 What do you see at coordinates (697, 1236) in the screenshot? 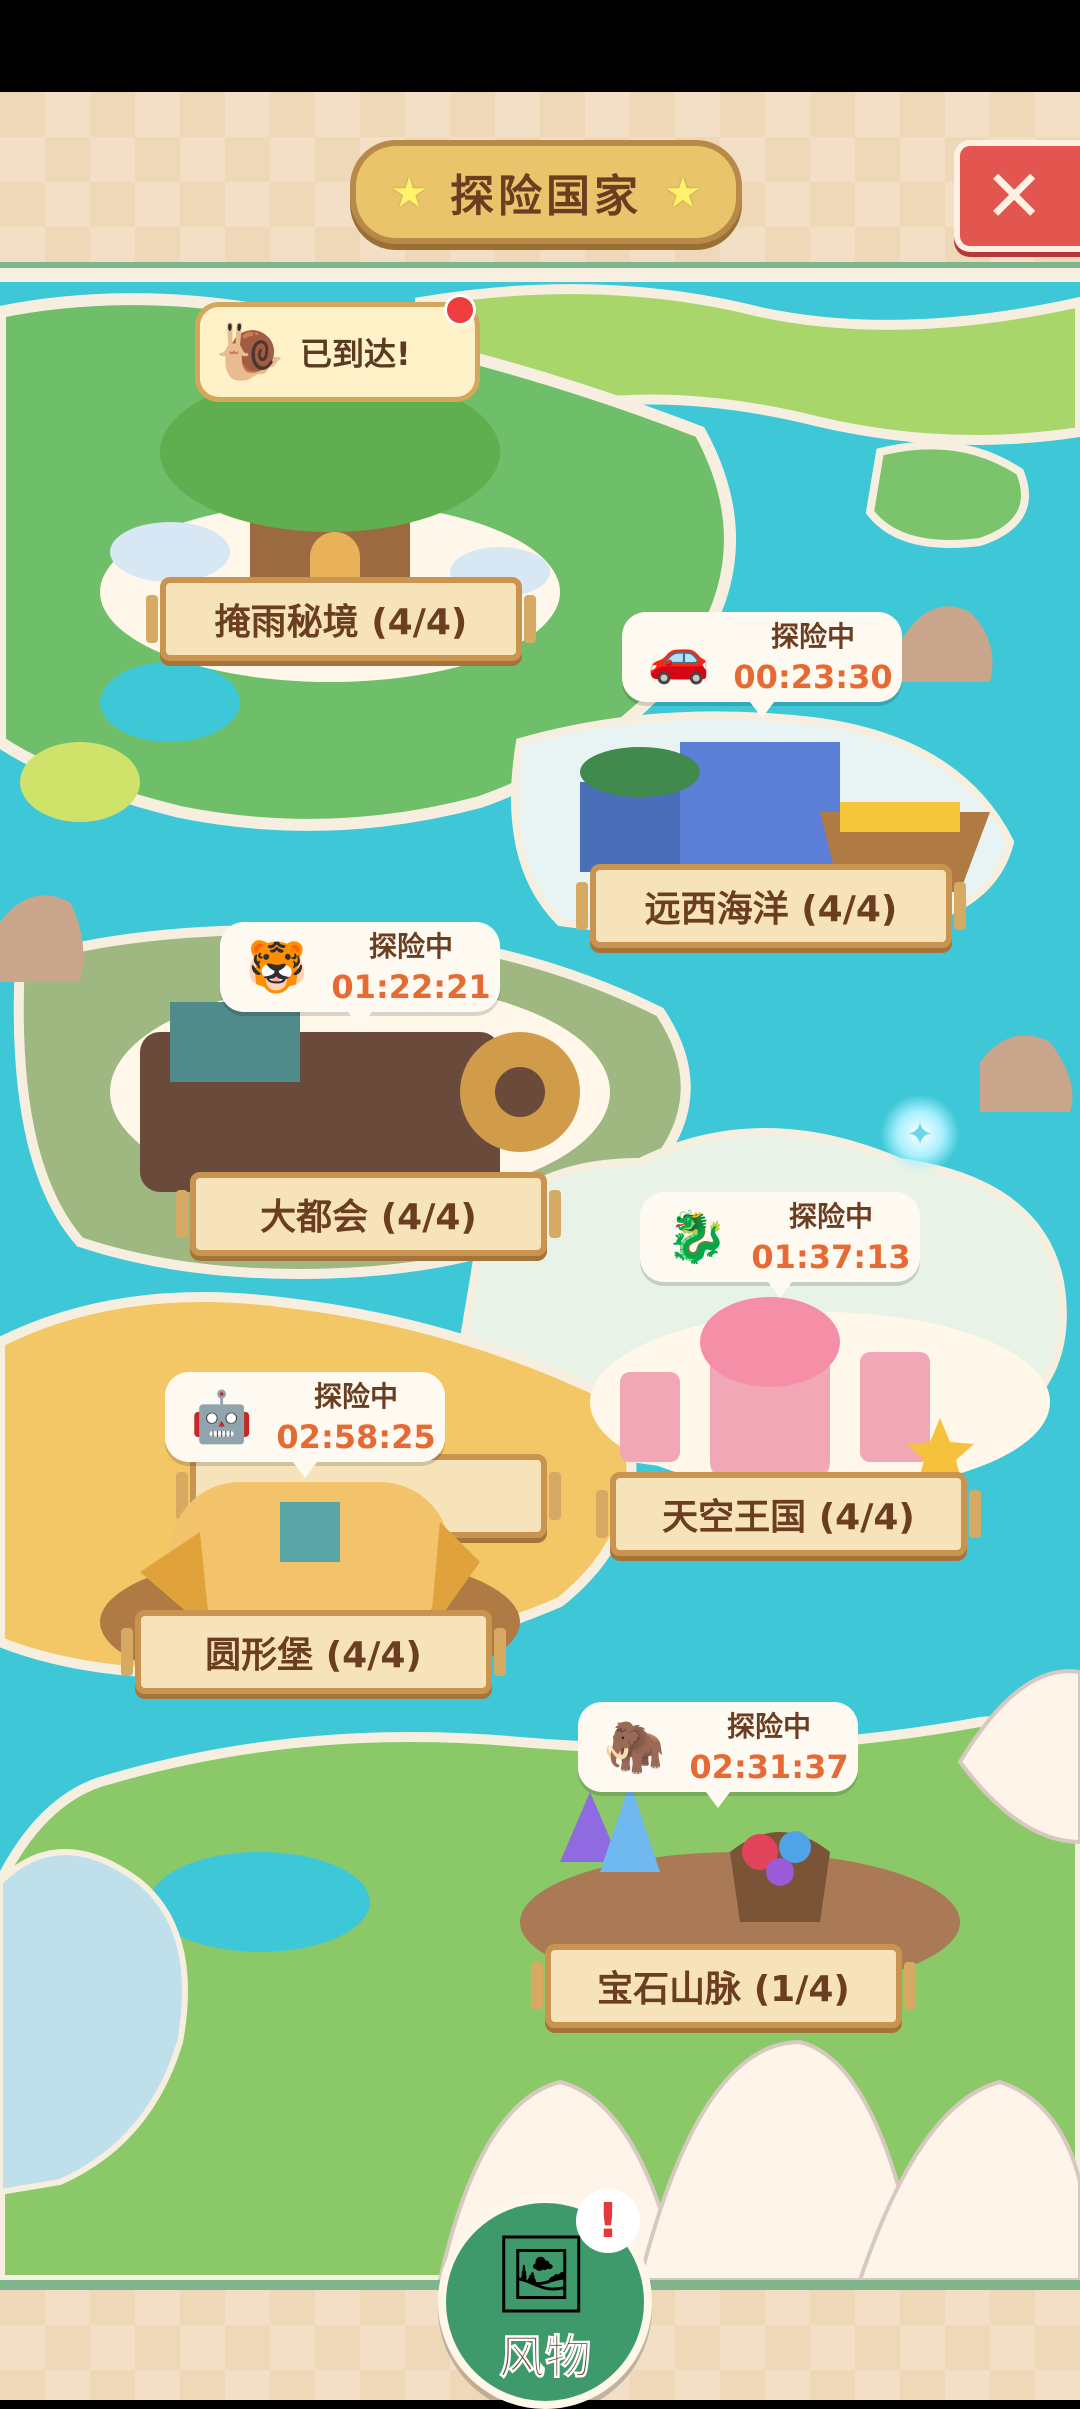
I see `dragon-icon: 🐉` at bounding box center [697, 1236].